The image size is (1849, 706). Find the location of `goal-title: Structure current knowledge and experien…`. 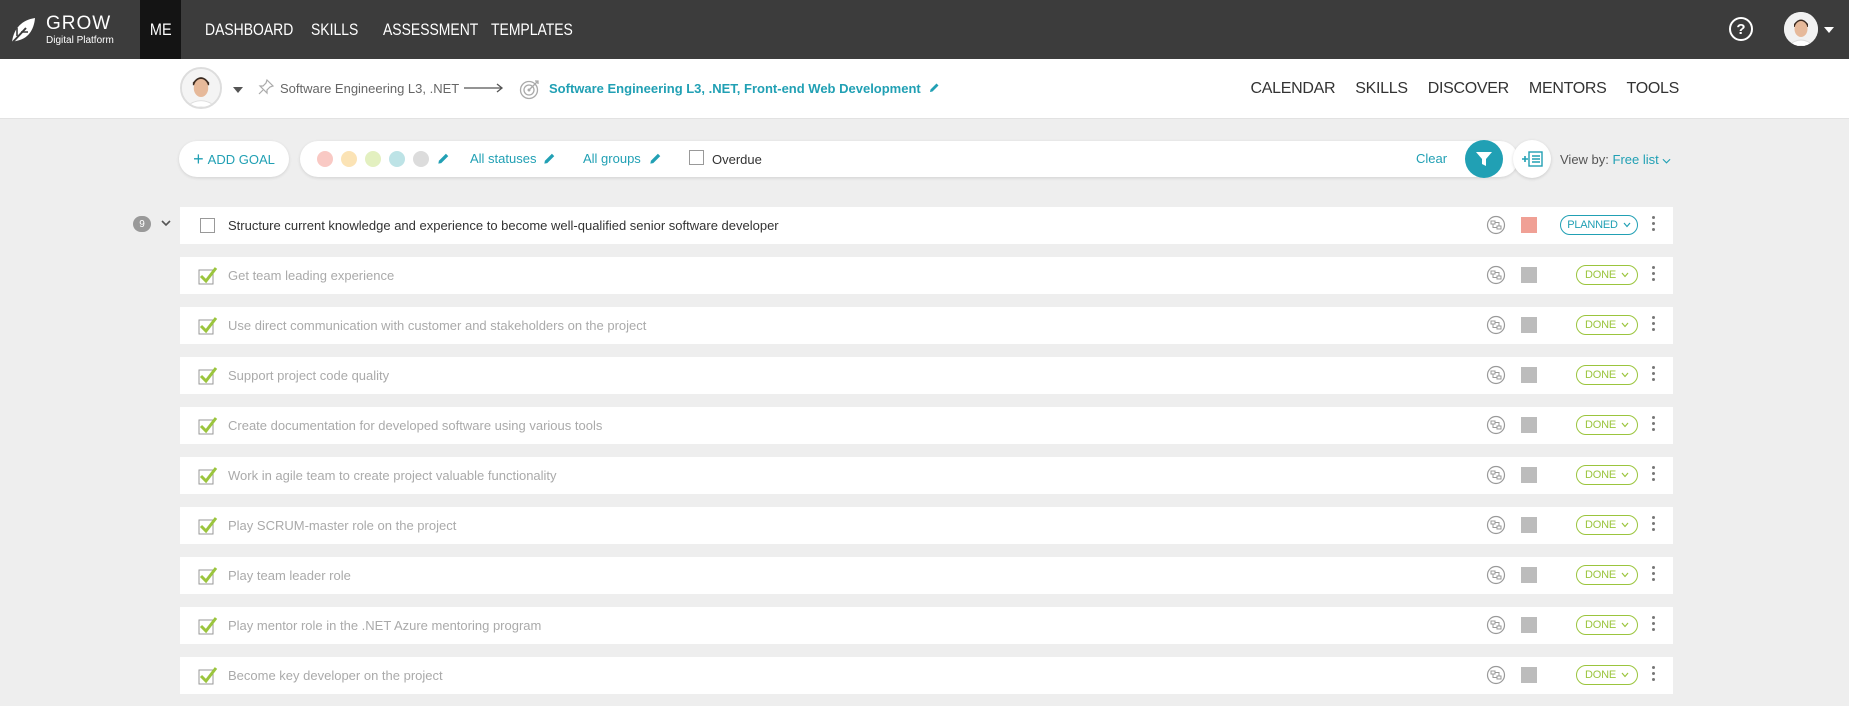

goal-title: Structure current knowledge and experien… is located at coordinates (503, 225).